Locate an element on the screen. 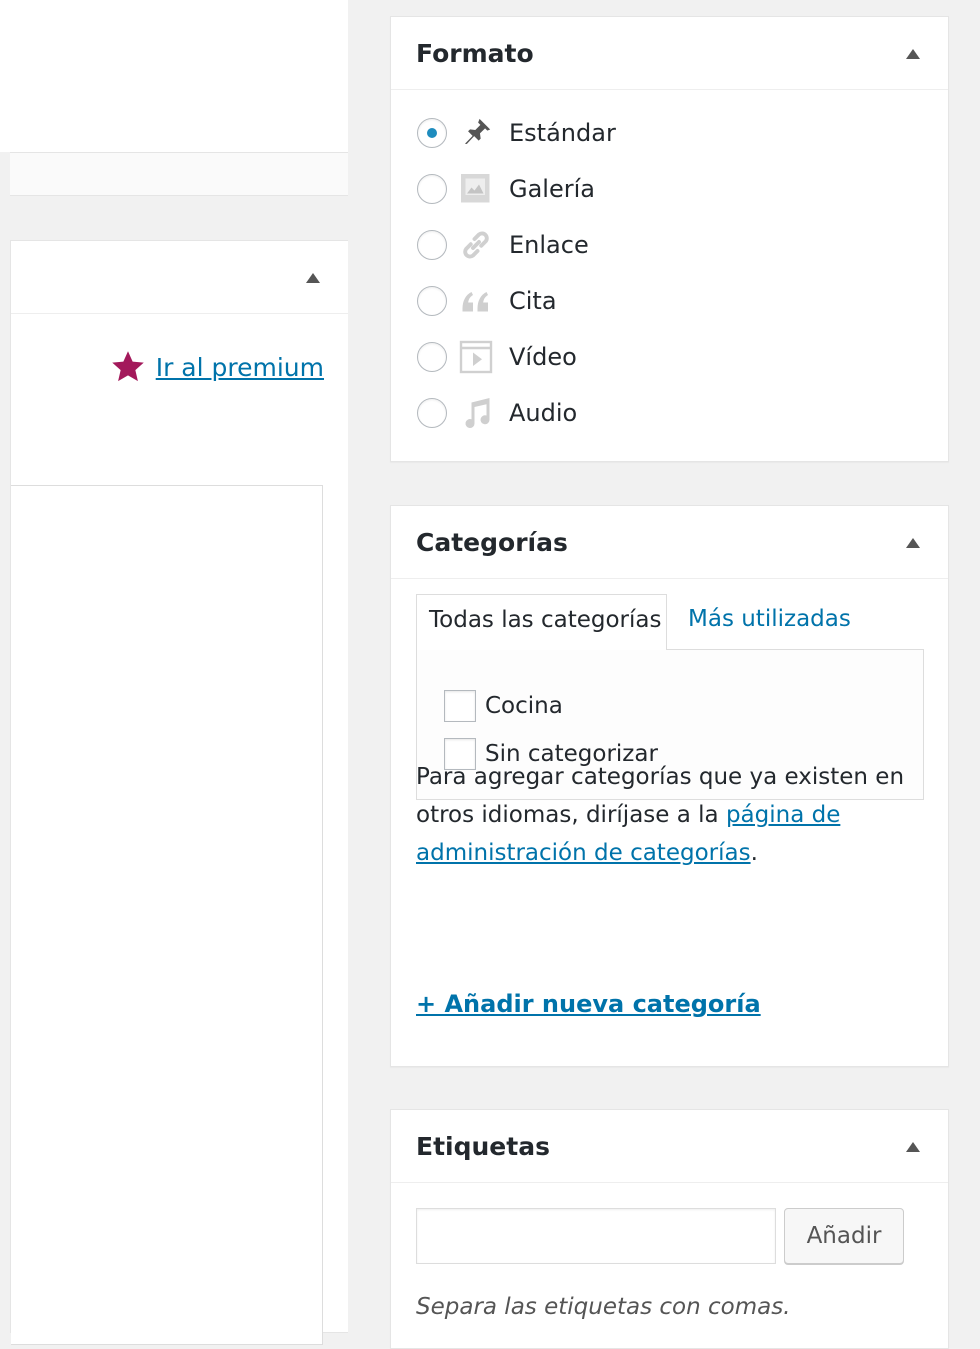 The height and width of the screenshot is (1349, 980). radio-standard is located at coordinates (432, 133).